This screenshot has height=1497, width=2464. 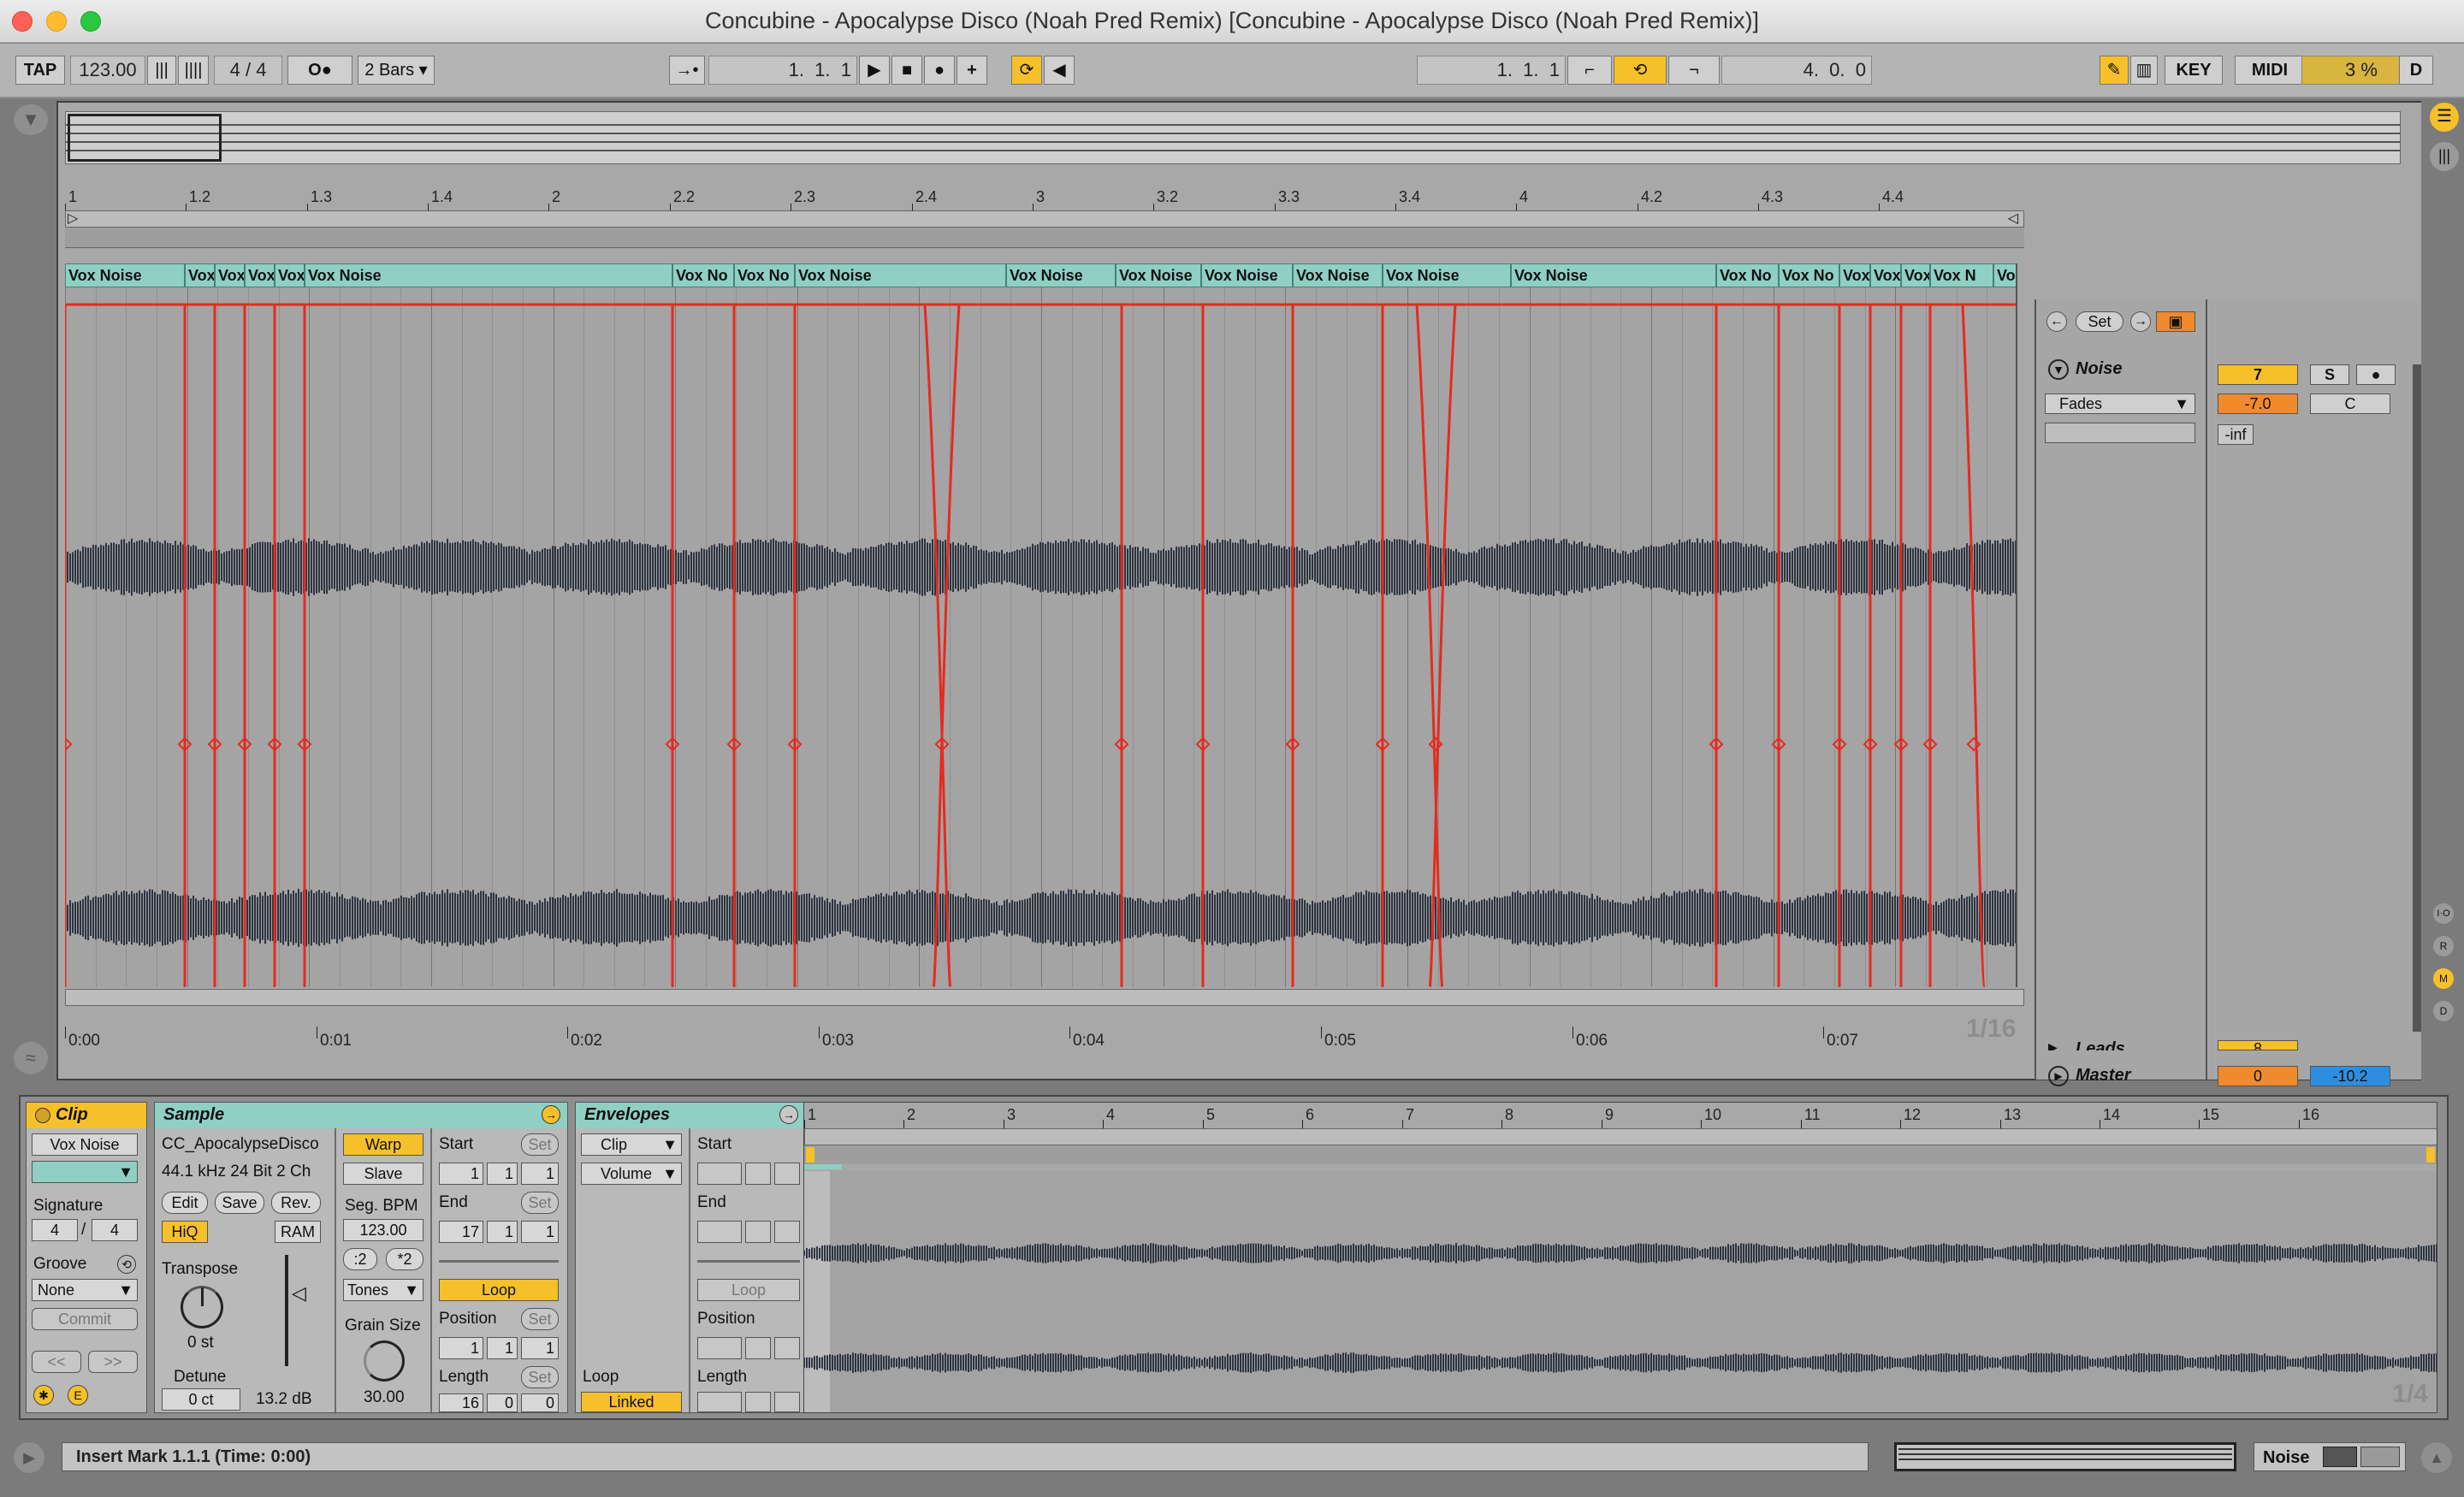 What do you see at coordinates (2056, 321) in the screenshot?
I see `nav-back-icon: ←` at bounding box center [2056, 321].